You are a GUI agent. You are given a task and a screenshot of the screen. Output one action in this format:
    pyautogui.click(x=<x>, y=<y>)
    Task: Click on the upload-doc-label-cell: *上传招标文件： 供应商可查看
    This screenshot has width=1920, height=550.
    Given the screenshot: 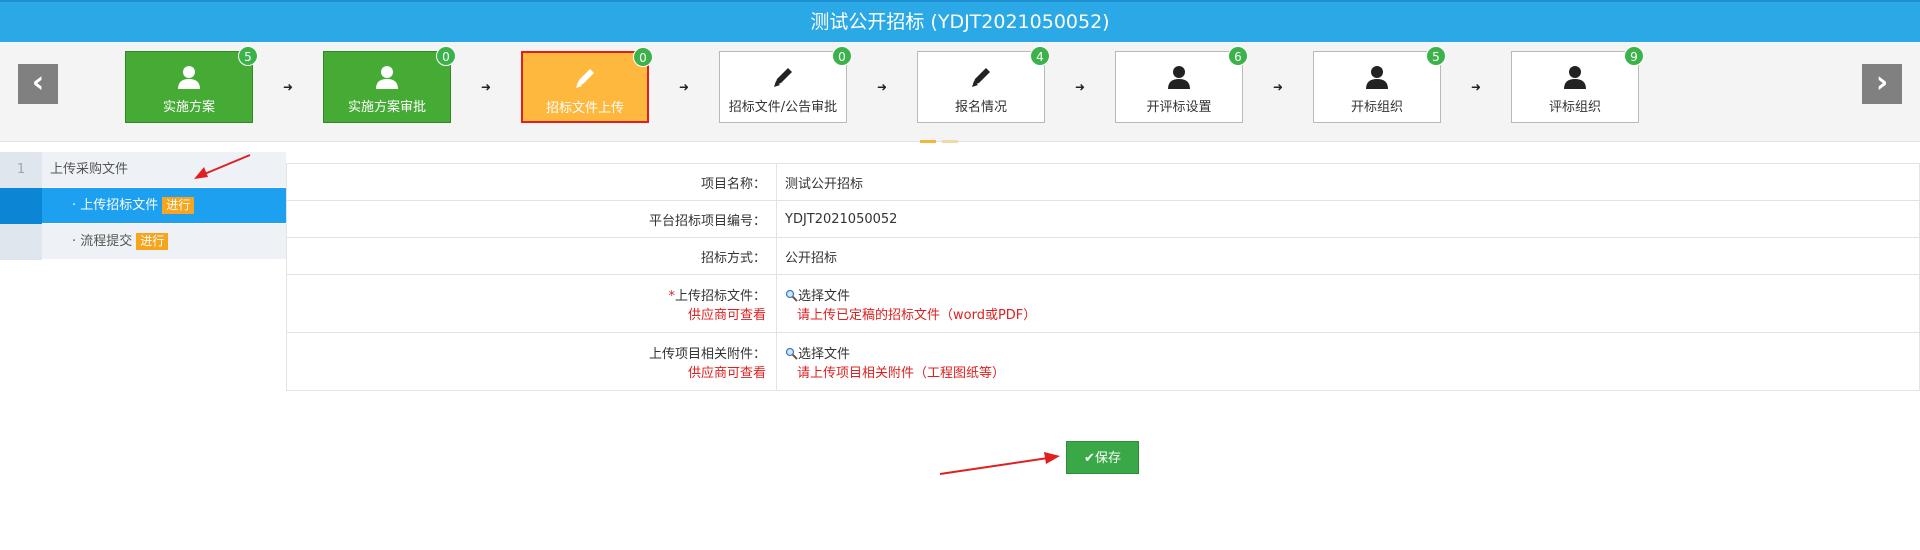 What is the action you would take?
    pyautogui.click(x=531, y=303)
    